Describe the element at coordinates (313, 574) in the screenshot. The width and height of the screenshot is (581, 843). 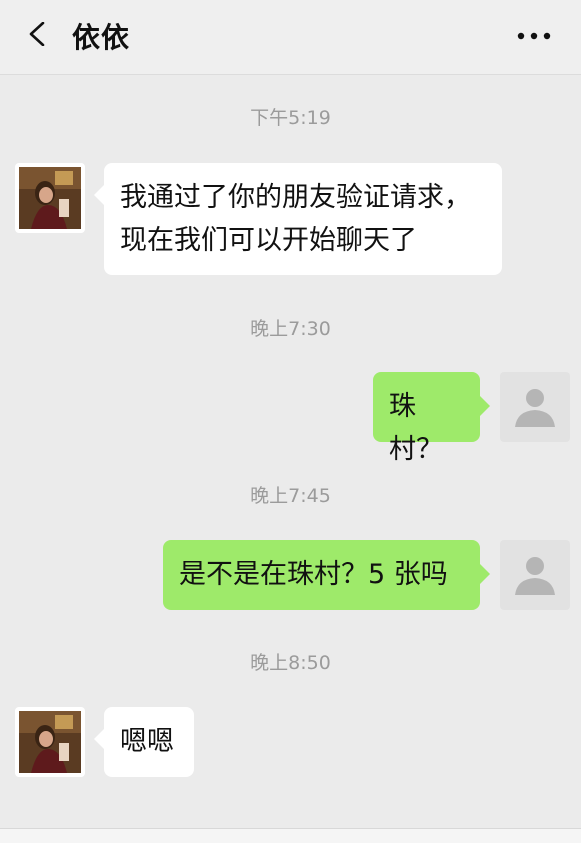
I see `message-text-line: 是不是在珠村？5 张吗` at that location.